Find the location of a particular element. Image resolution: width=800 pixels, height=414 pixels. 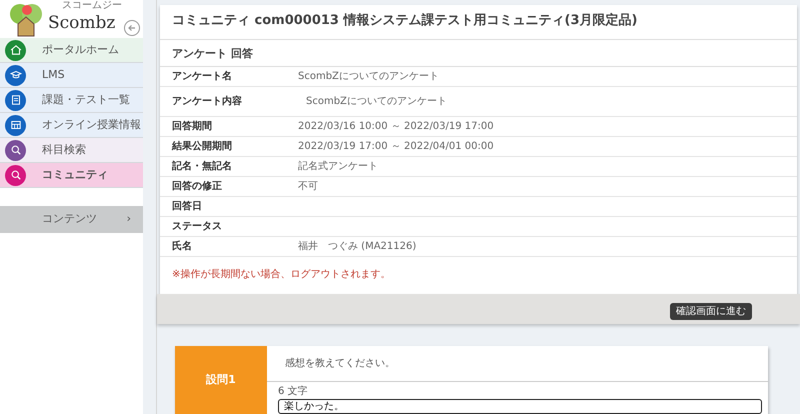

answer-field: 楽しかった。 is located at coordinates (520, 406).